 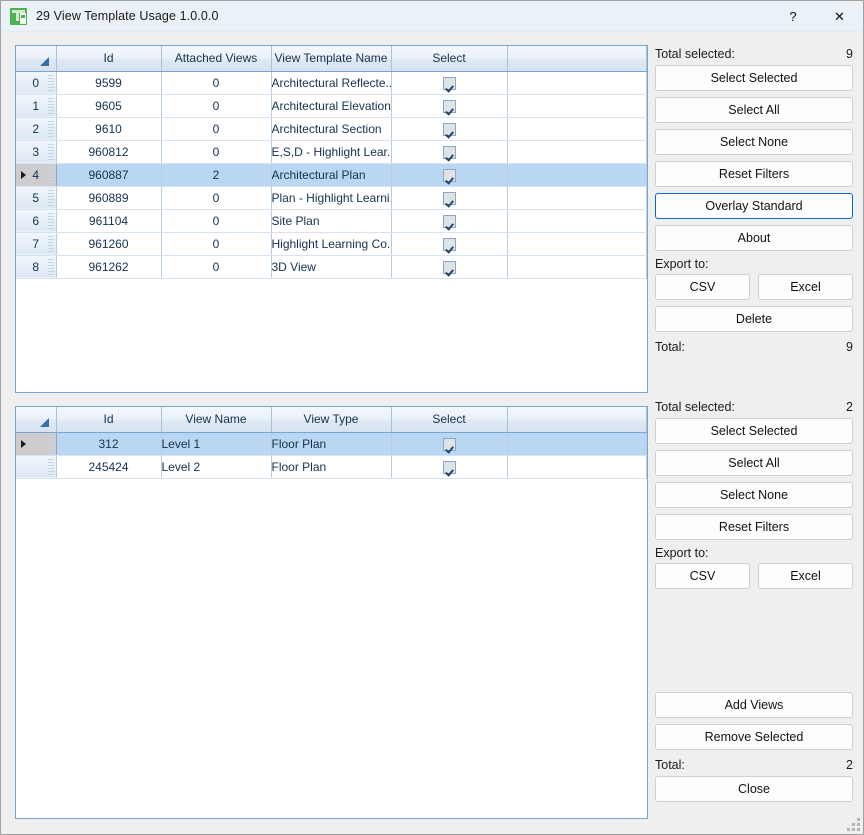 I want to click on bottom-export-excel-button: Excel, so click(x=805, y=576).